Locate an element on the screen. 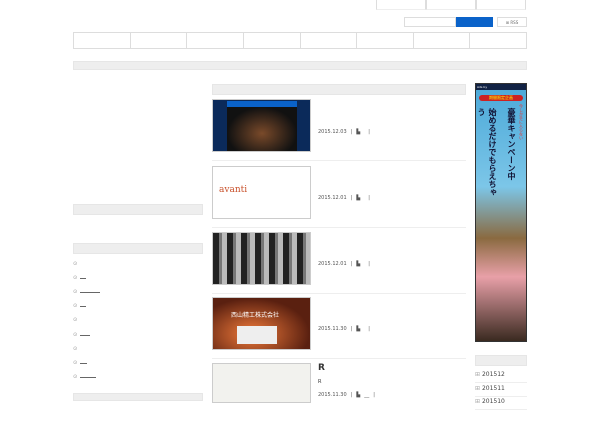 This screenshot has height=425, width=600. thumb-logo-text: avanti is located at coordinates (233, 190).